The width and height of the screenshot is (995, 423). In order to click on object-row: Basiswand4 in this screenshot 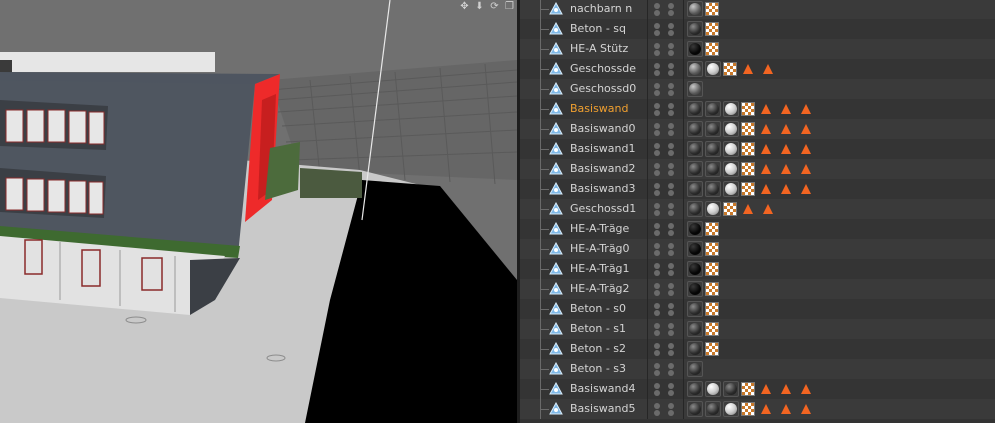, I will do `click(757, 389)`.